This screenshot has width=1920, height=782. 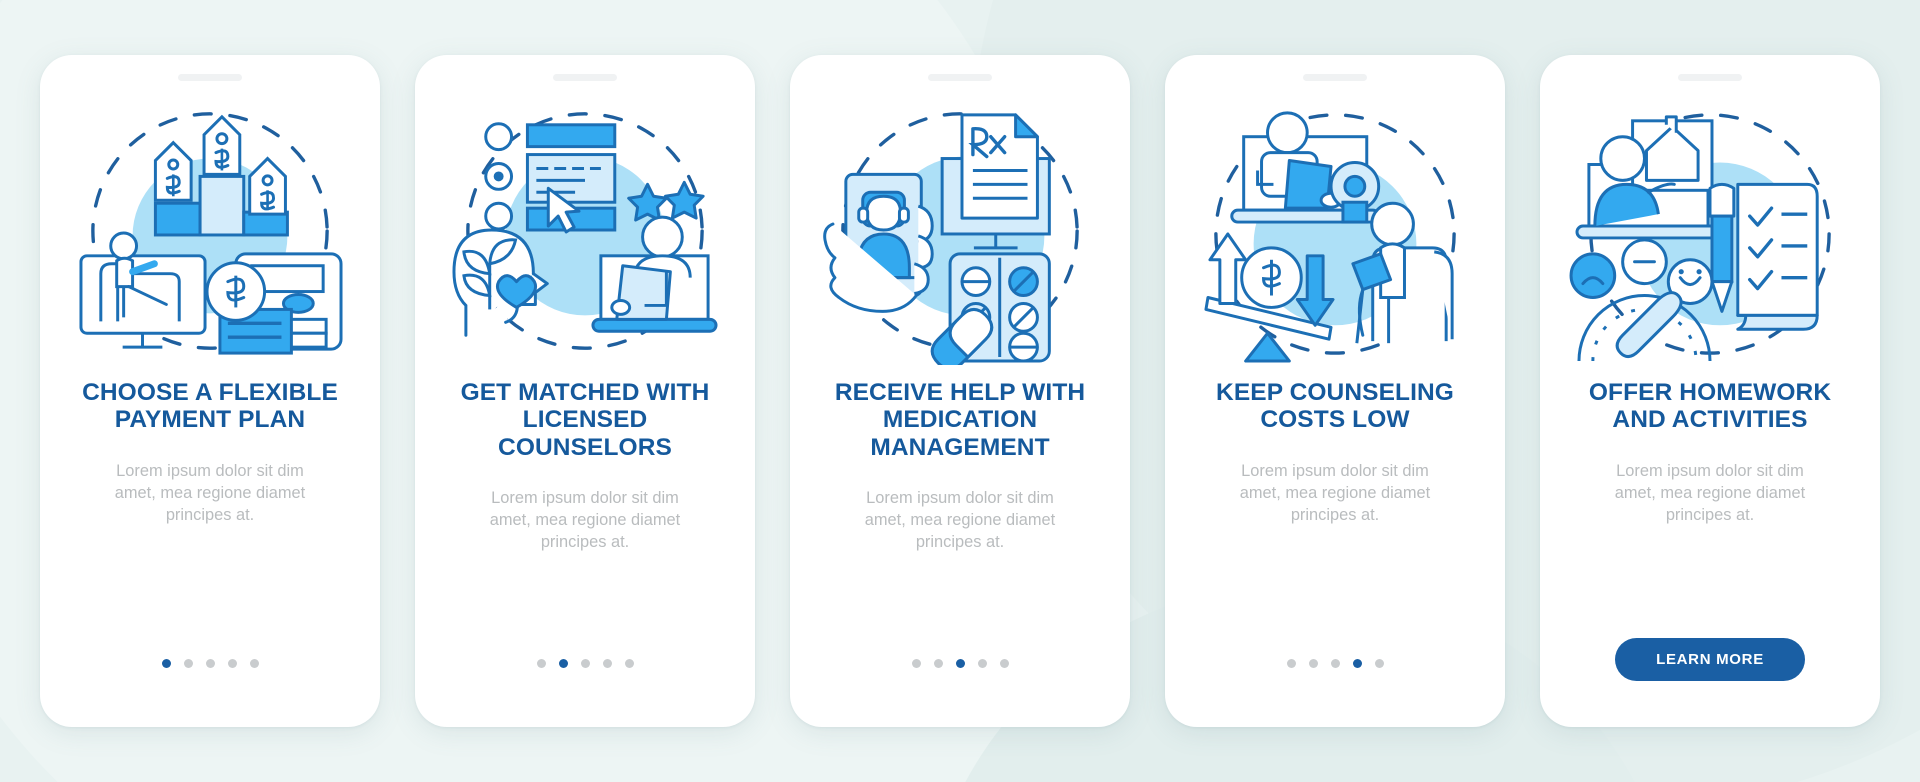 I want to click on matched-counselors-illustration, so click(x=585, y=231).